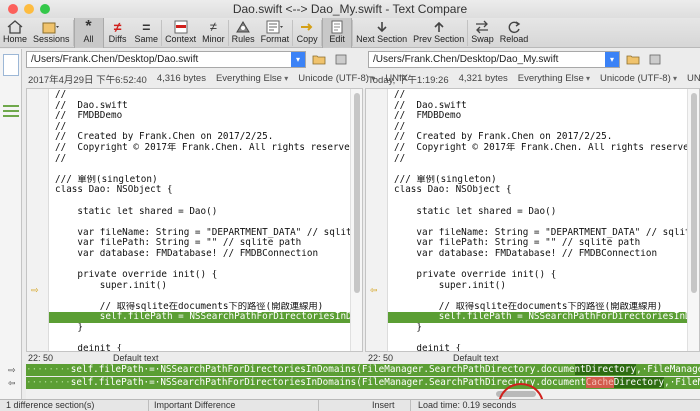  I want to click on zoom-window-button, so click(45, 9).